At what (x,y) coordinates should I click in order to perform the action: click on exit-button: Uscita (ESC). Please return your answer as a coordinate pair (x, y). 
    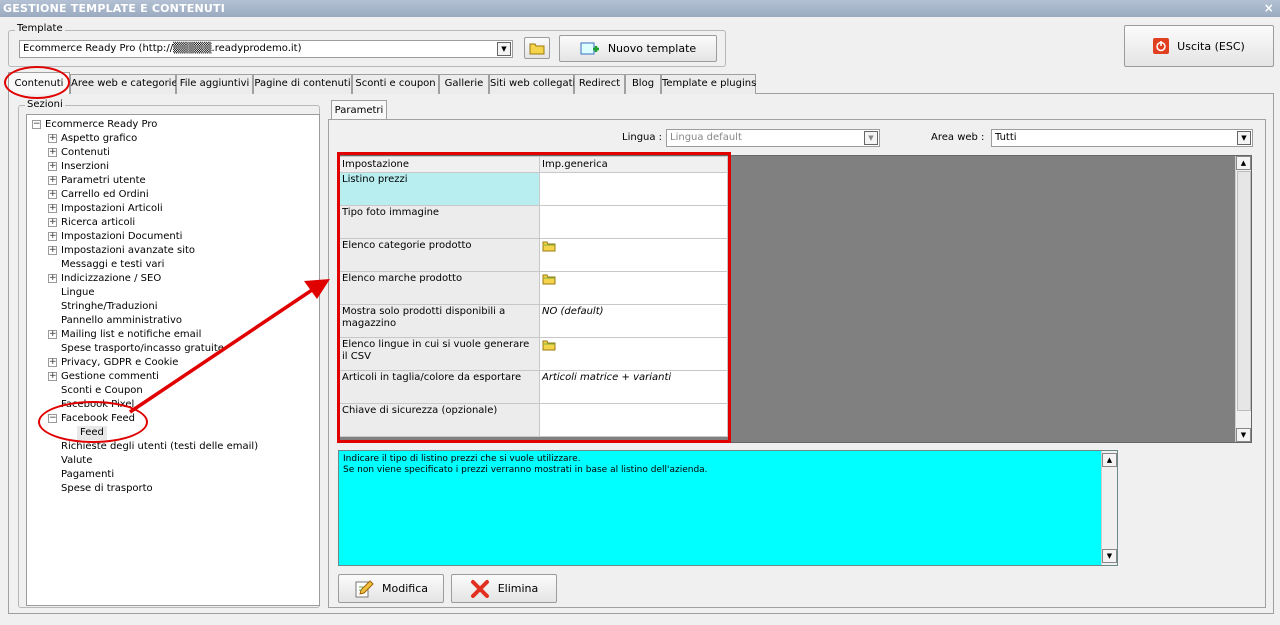
    Looking at the image, I should click on (1199, 46).